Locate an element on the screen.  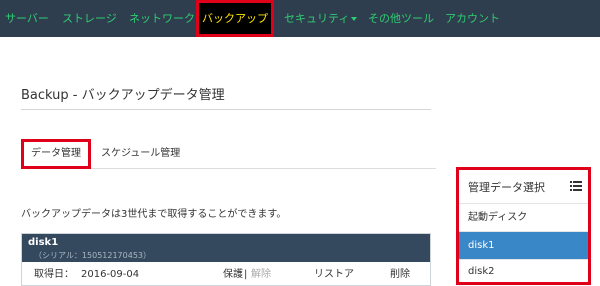
disk-name: disk1 is located at coordinates (43, 242).